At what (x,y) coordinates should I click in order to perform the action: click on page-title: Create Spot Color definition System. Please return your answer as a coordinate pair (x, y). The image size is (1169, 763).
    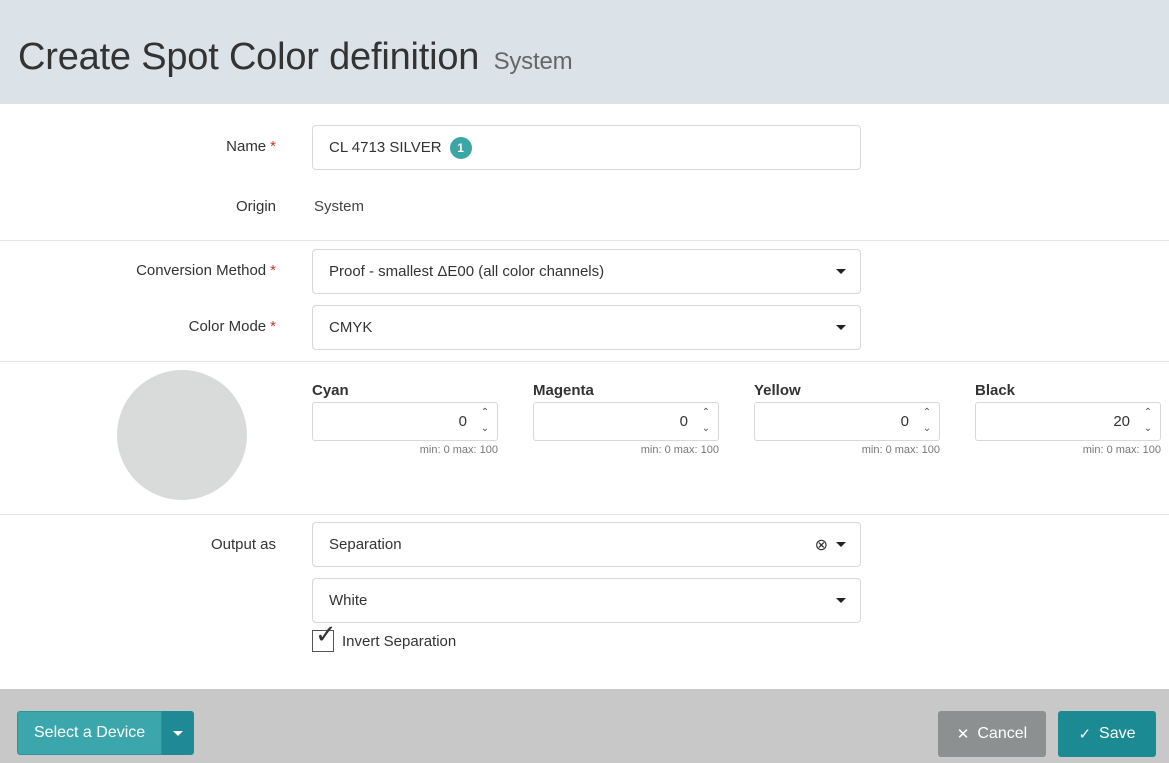
    Looking at the image, I should click on (295, 57).